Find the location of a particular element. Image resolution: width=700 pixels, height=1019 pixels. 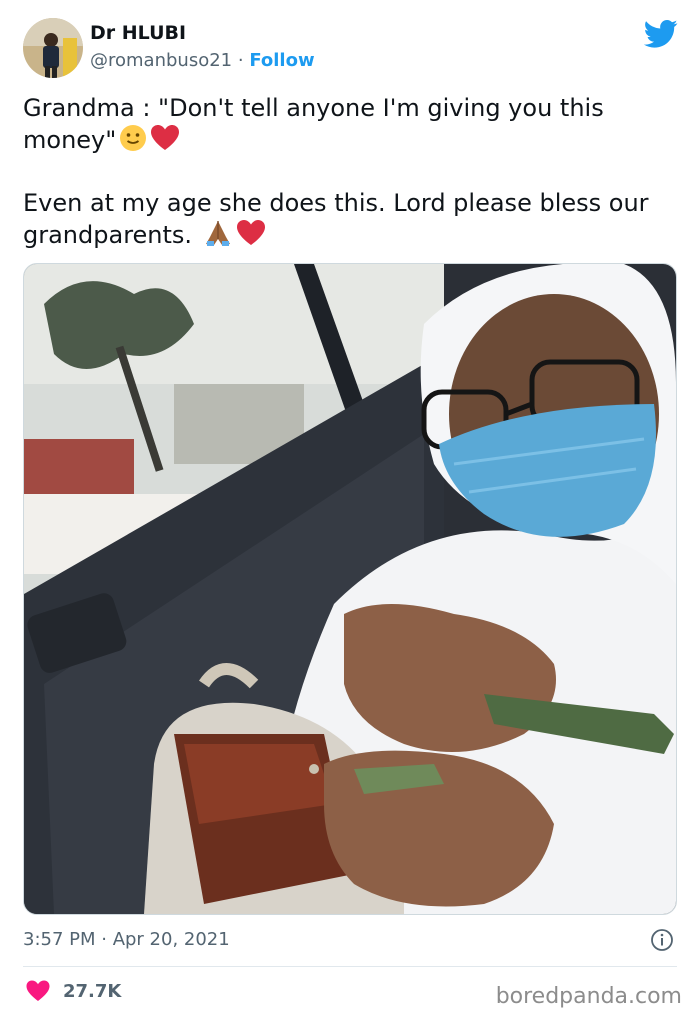

tweet-timestamp: 3:57 PM · Apr 20, 2021 is located at coordinates (126, 939).